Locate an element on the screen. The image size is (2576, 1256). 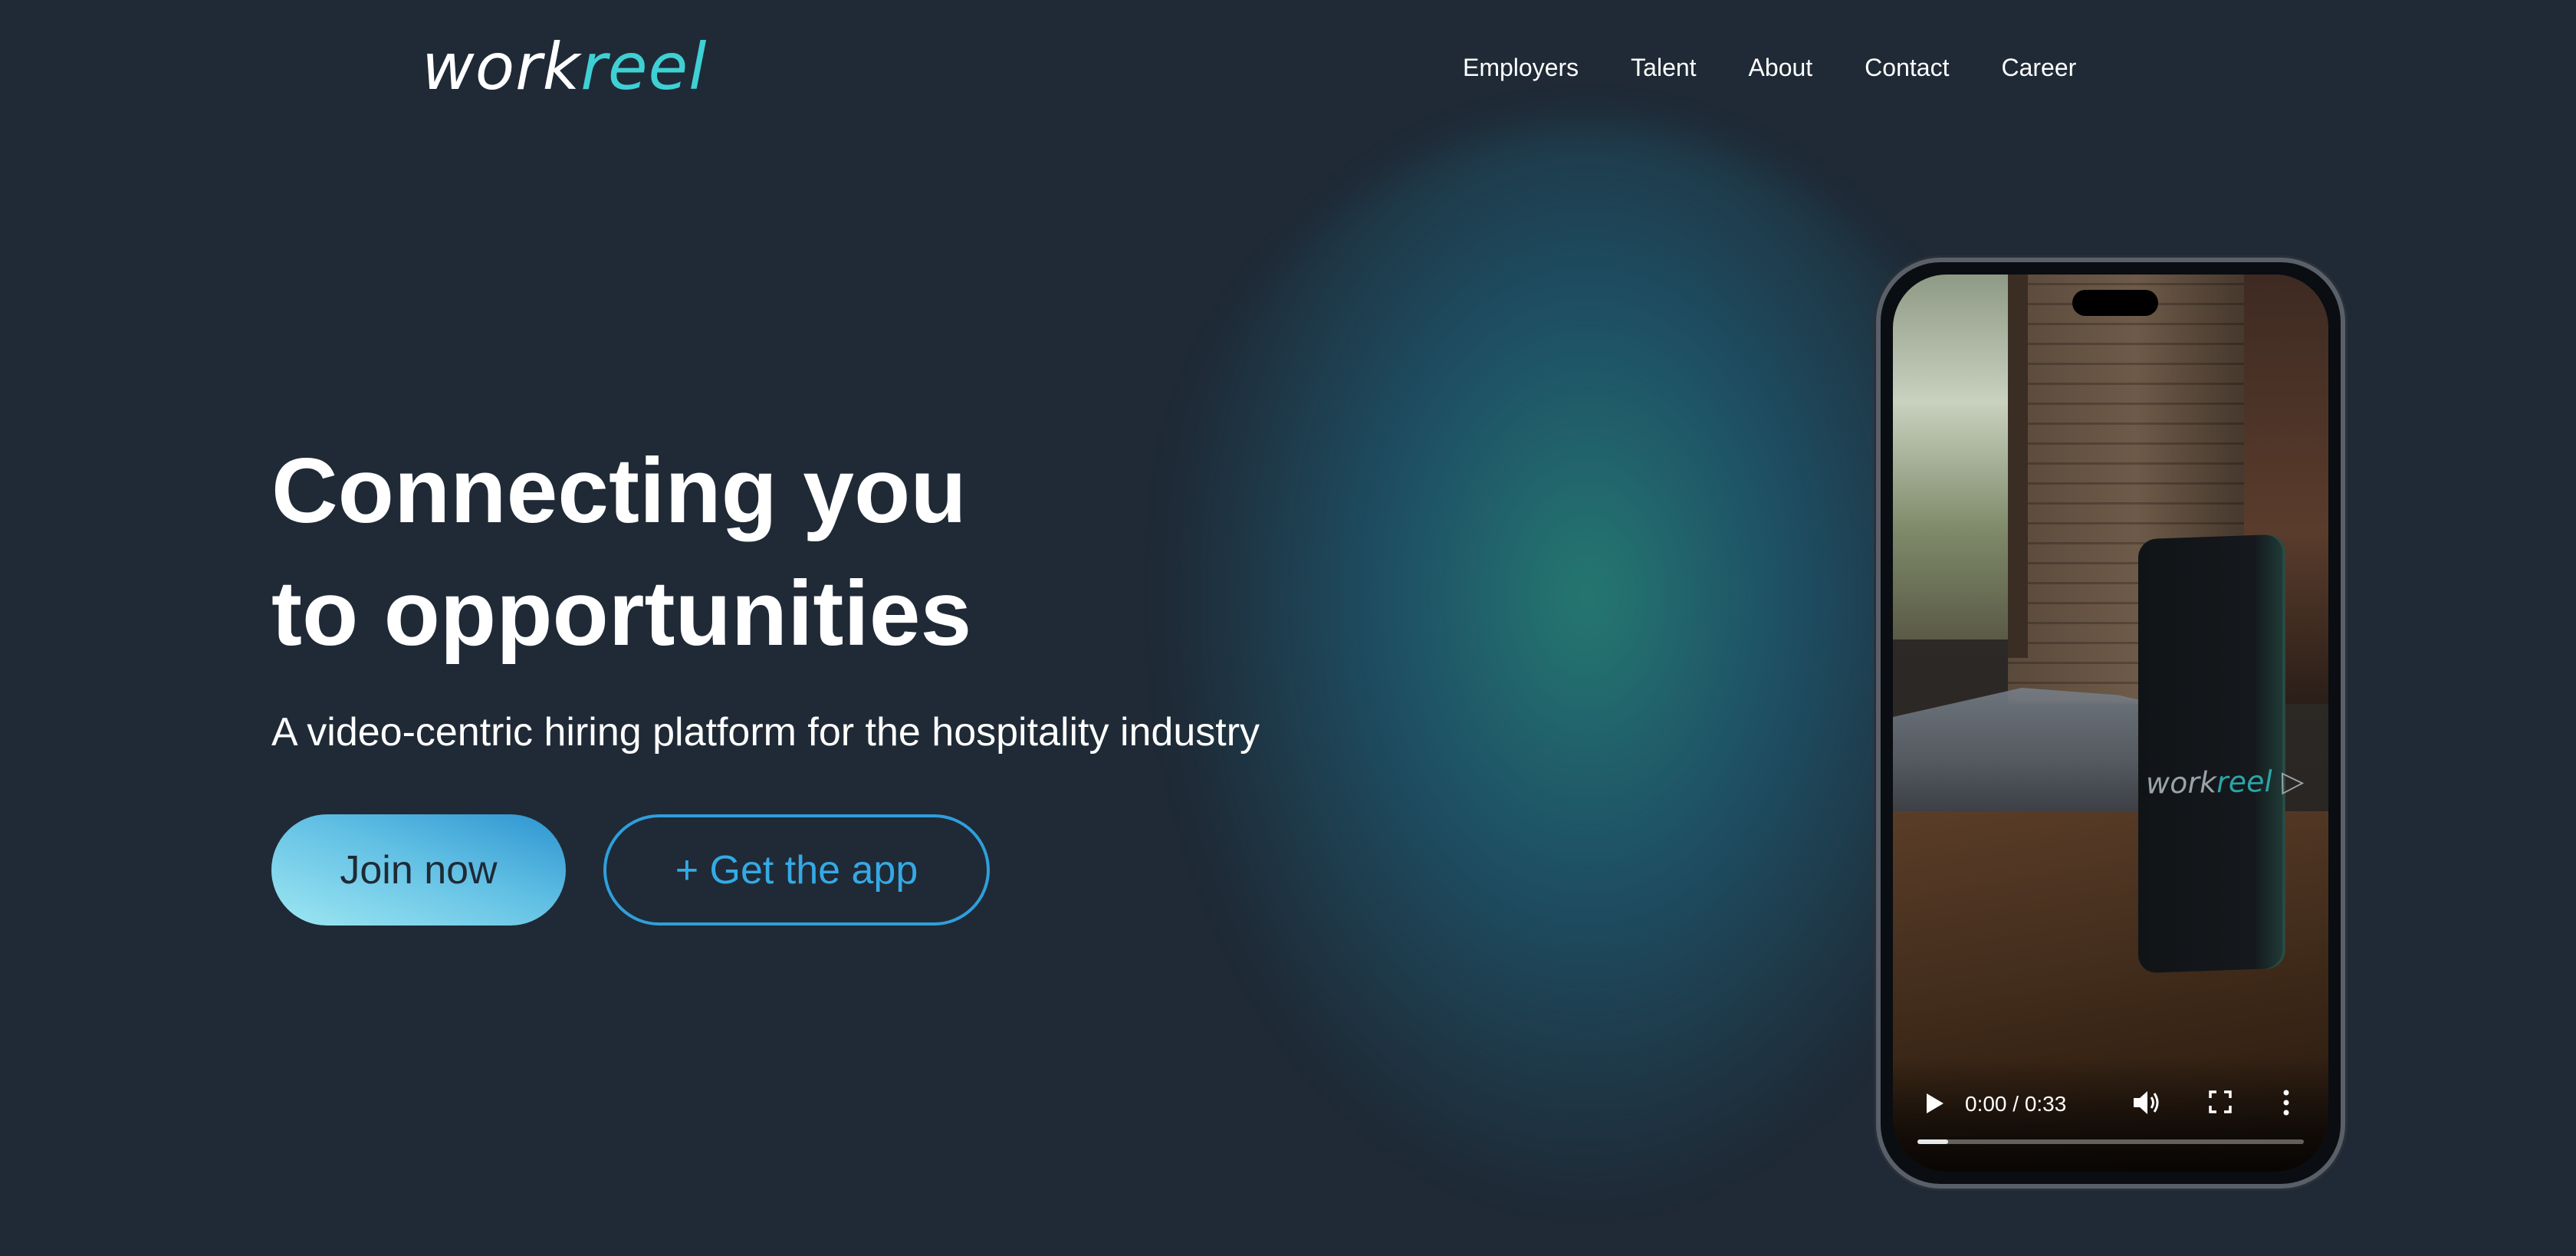
video-progress-bar is located at coordinates (2111, 1142).